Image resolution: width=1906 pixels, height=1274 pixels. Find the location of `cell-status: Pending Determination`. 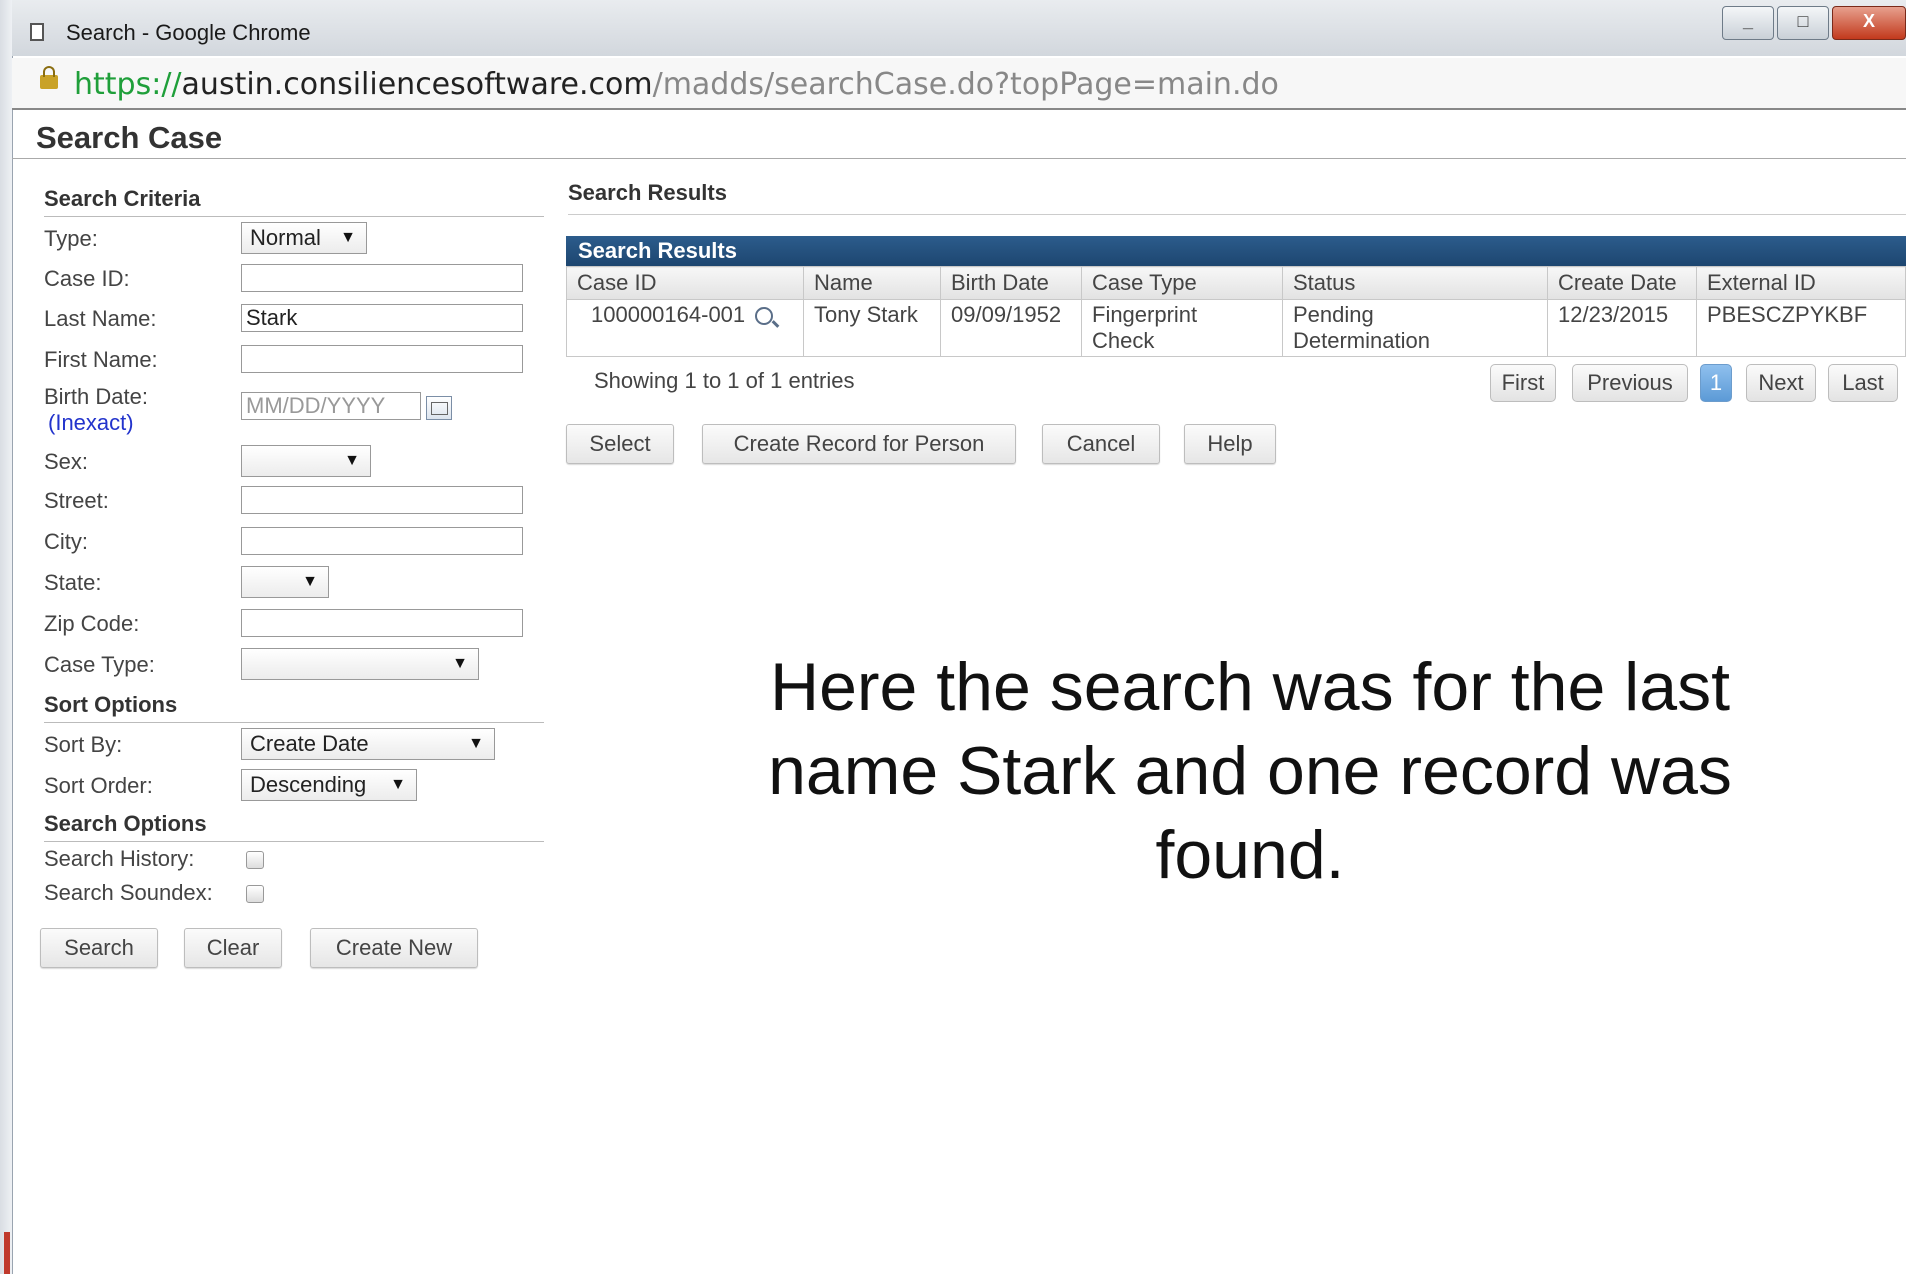

cell-status: Pending Determination is located at coordinates (1415, 328).